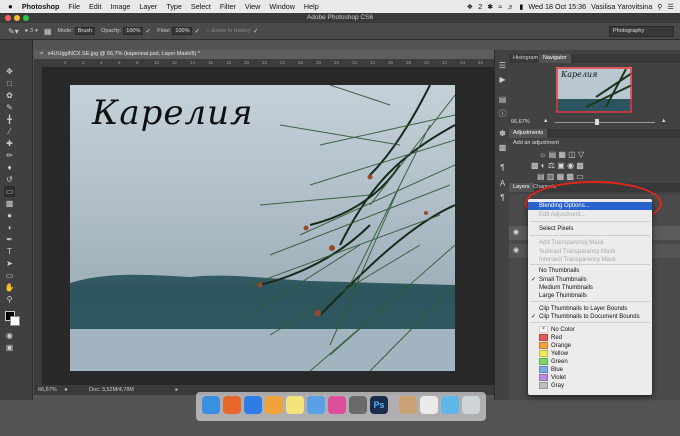 The image size is (680, 436). What do you see at coordinates (590, 296) in the screenshot?
I see `context-menu-item: Large Thumbnails` at bounding box center [590, 296].